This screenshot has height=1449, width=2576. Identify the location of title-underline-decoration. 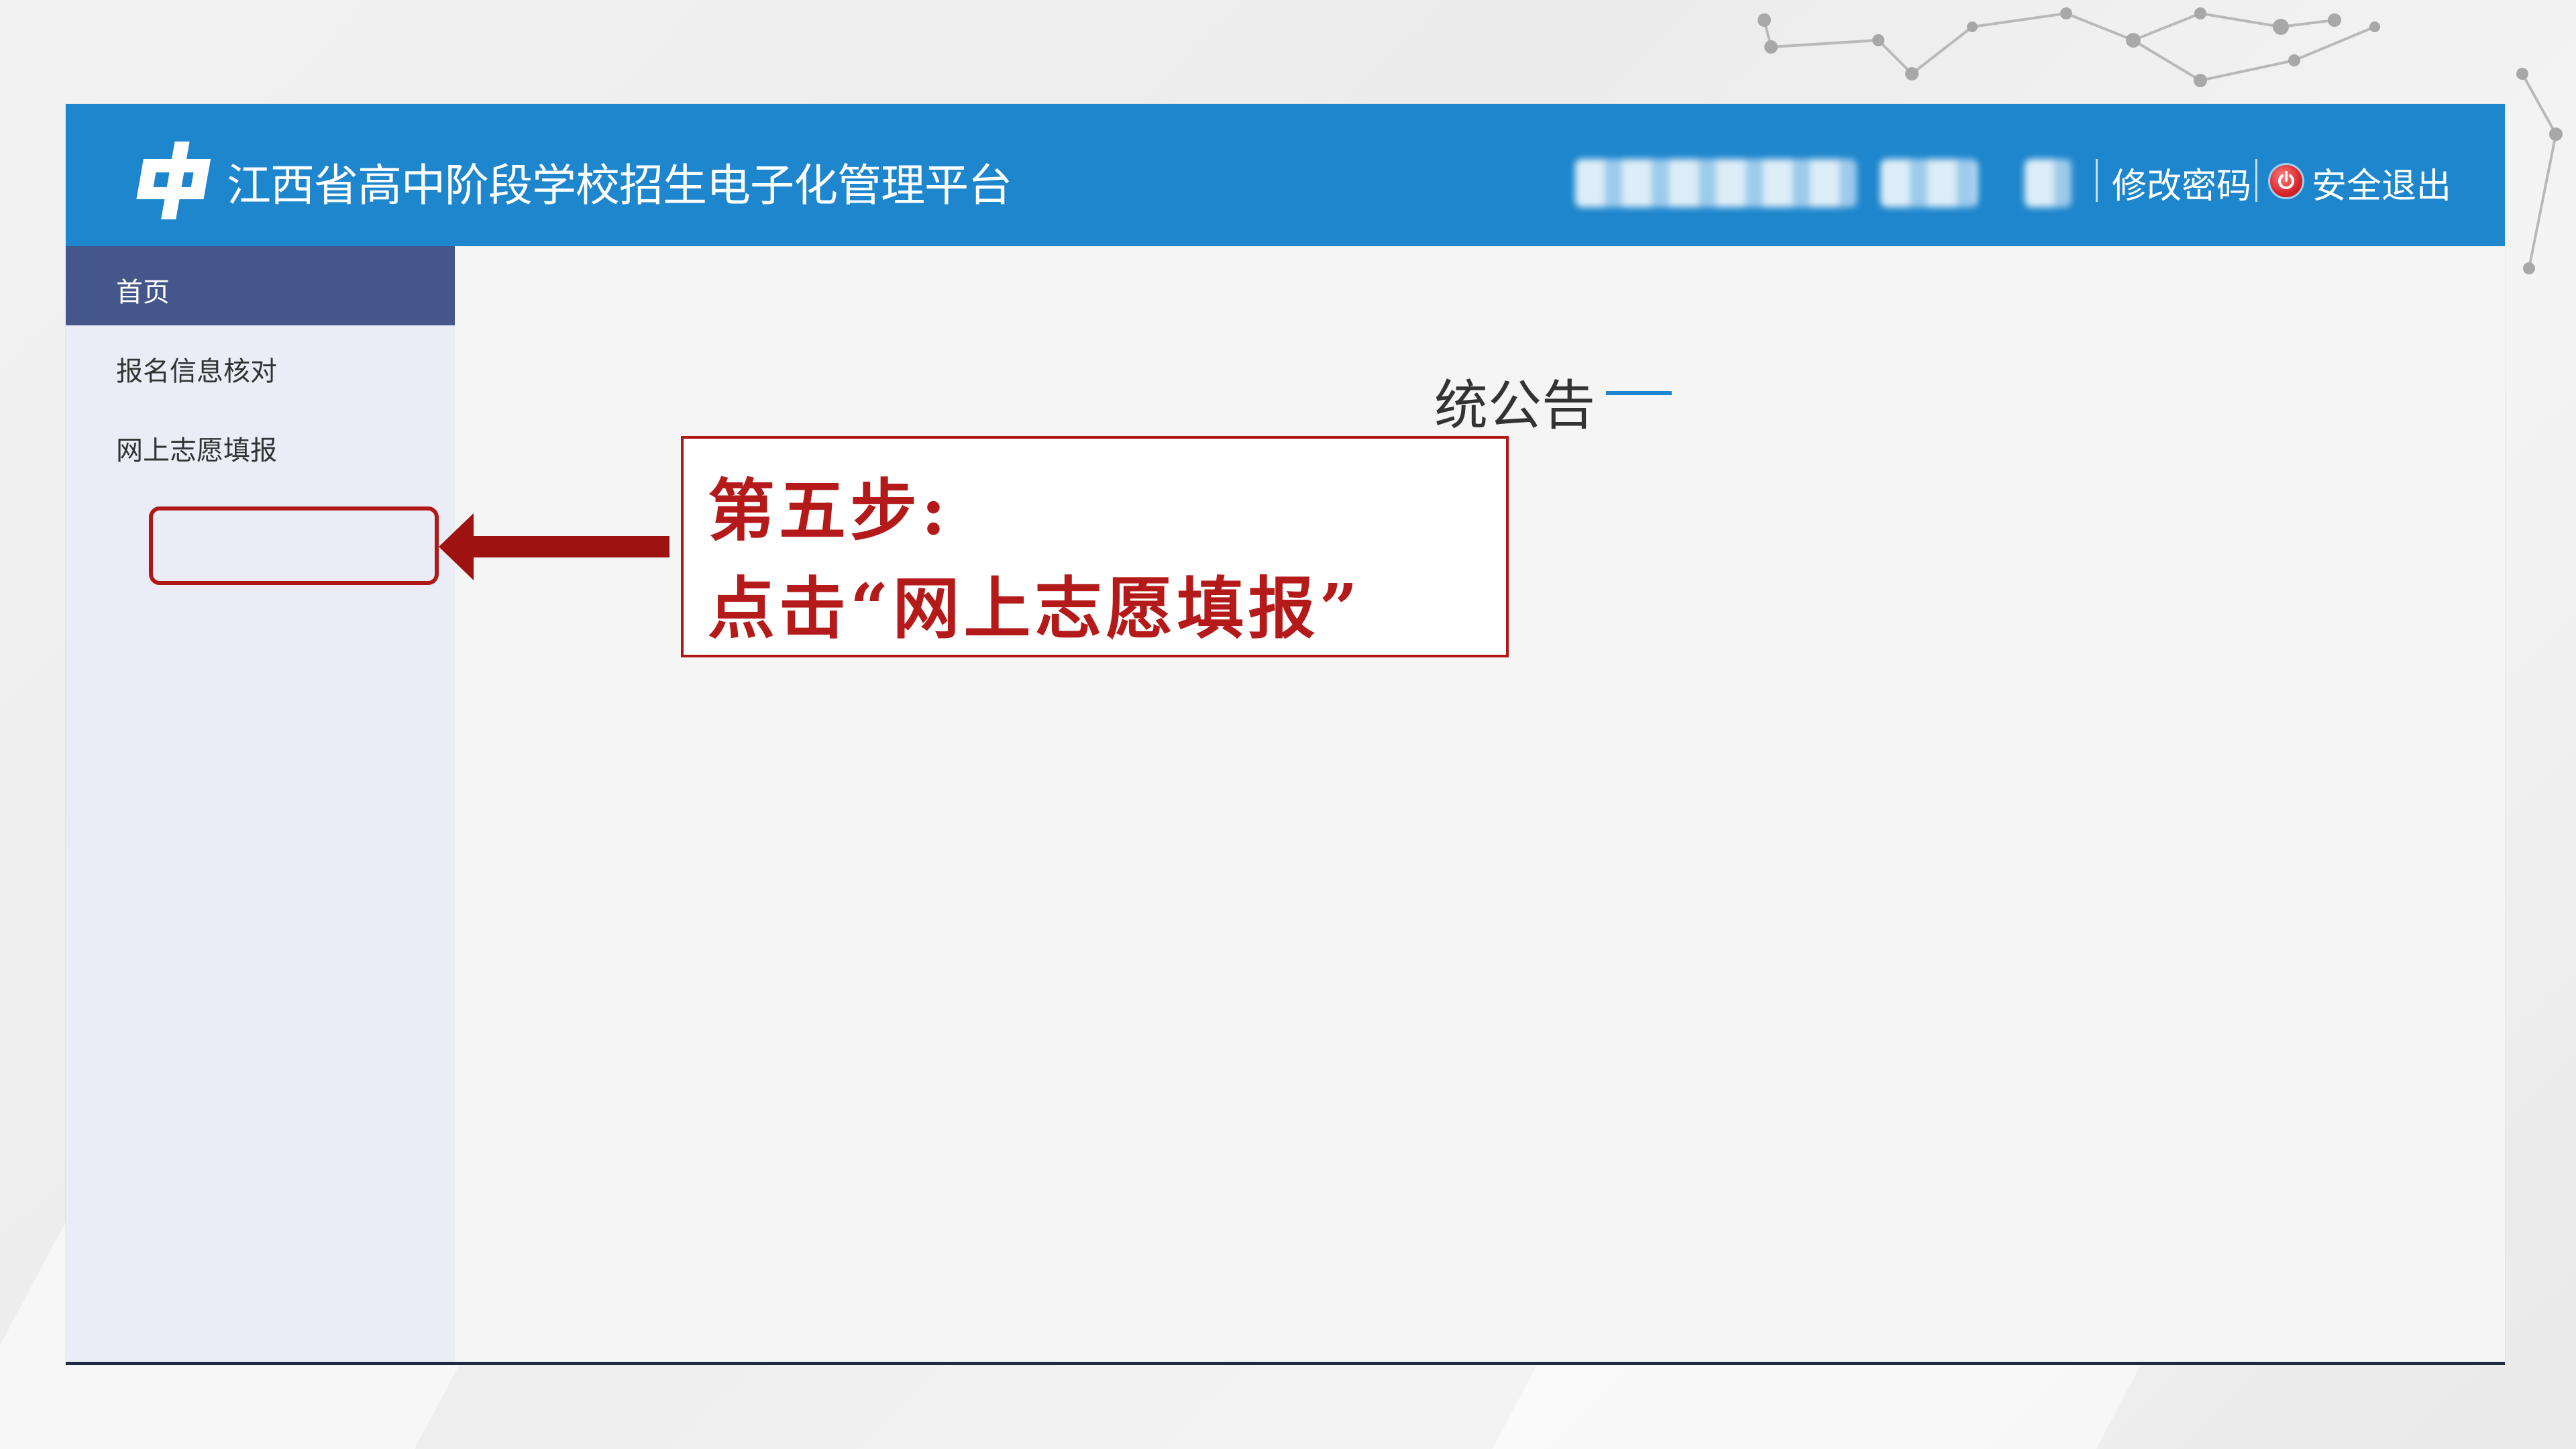
(1639, 393).